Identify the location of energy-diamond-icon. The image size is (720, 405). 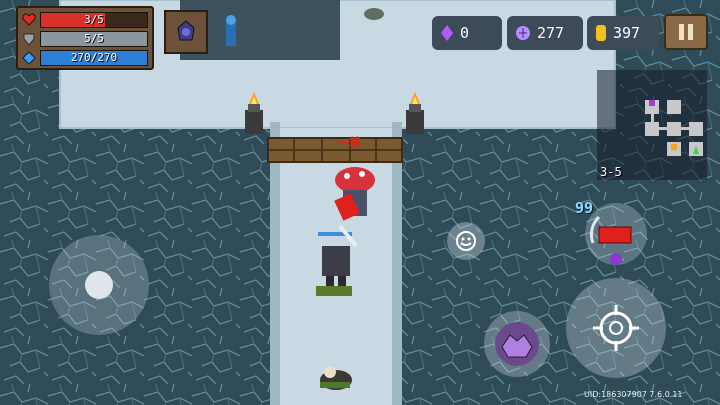
(29, 58).